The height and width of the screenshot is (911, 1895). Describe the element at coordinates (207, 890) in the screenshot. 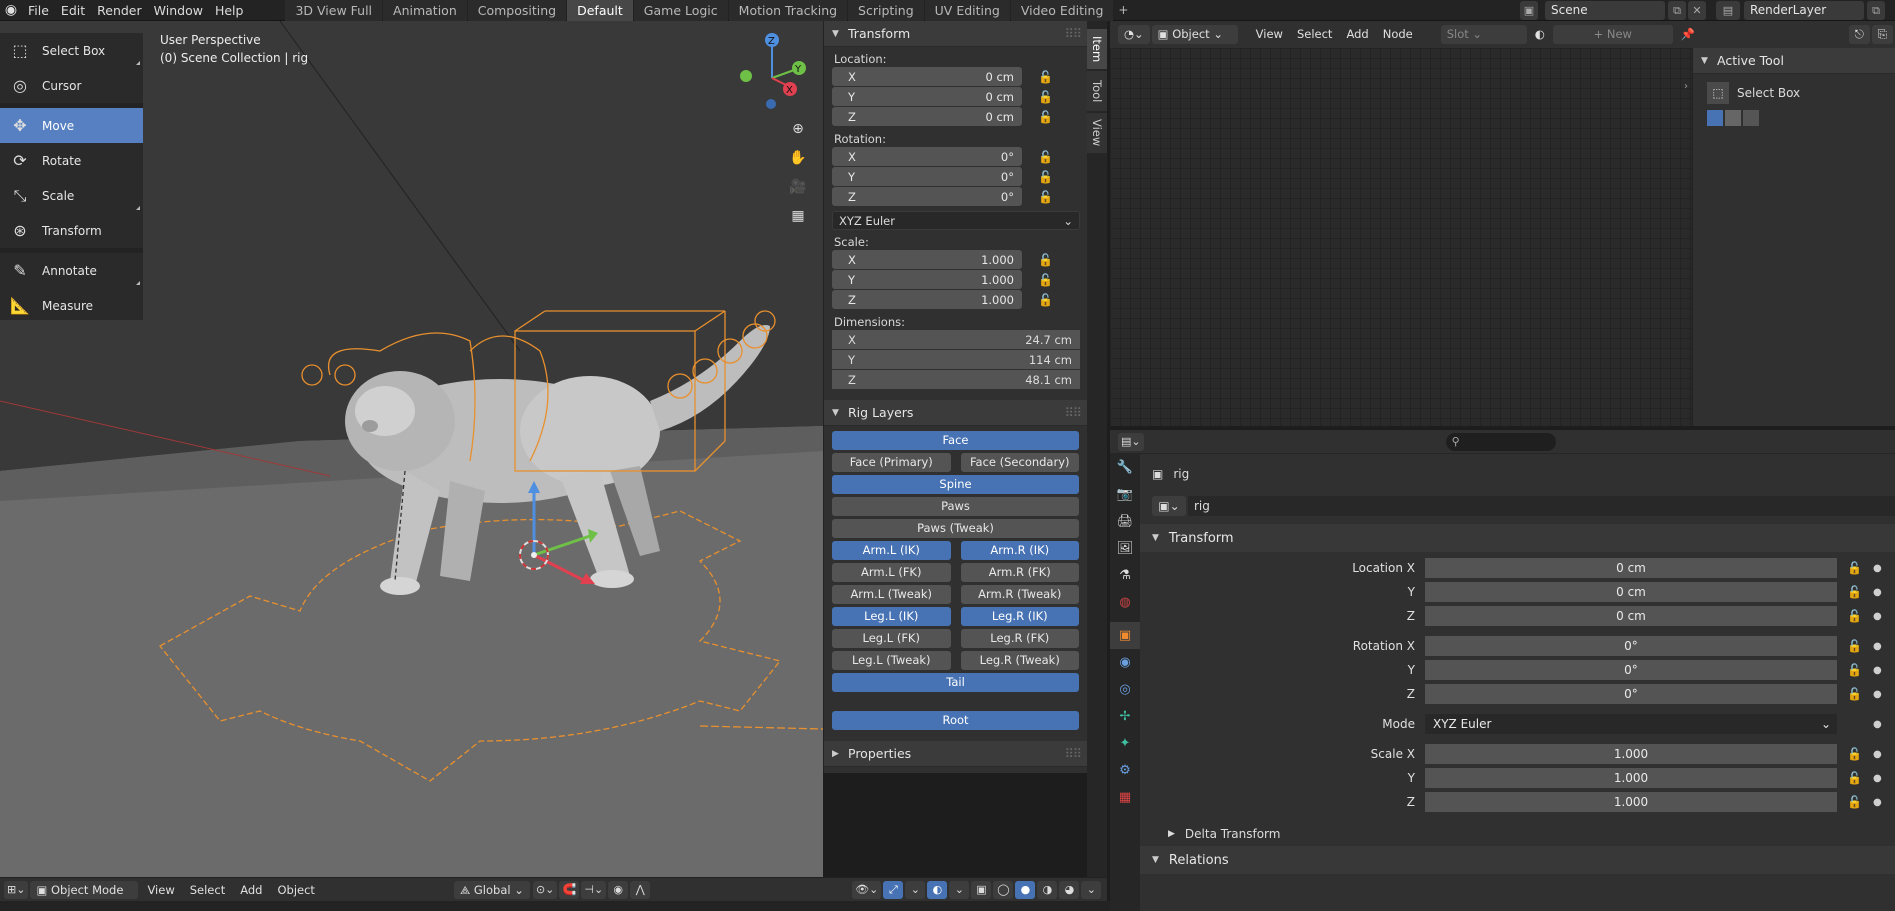

I see `menu-select: Select` at that location.